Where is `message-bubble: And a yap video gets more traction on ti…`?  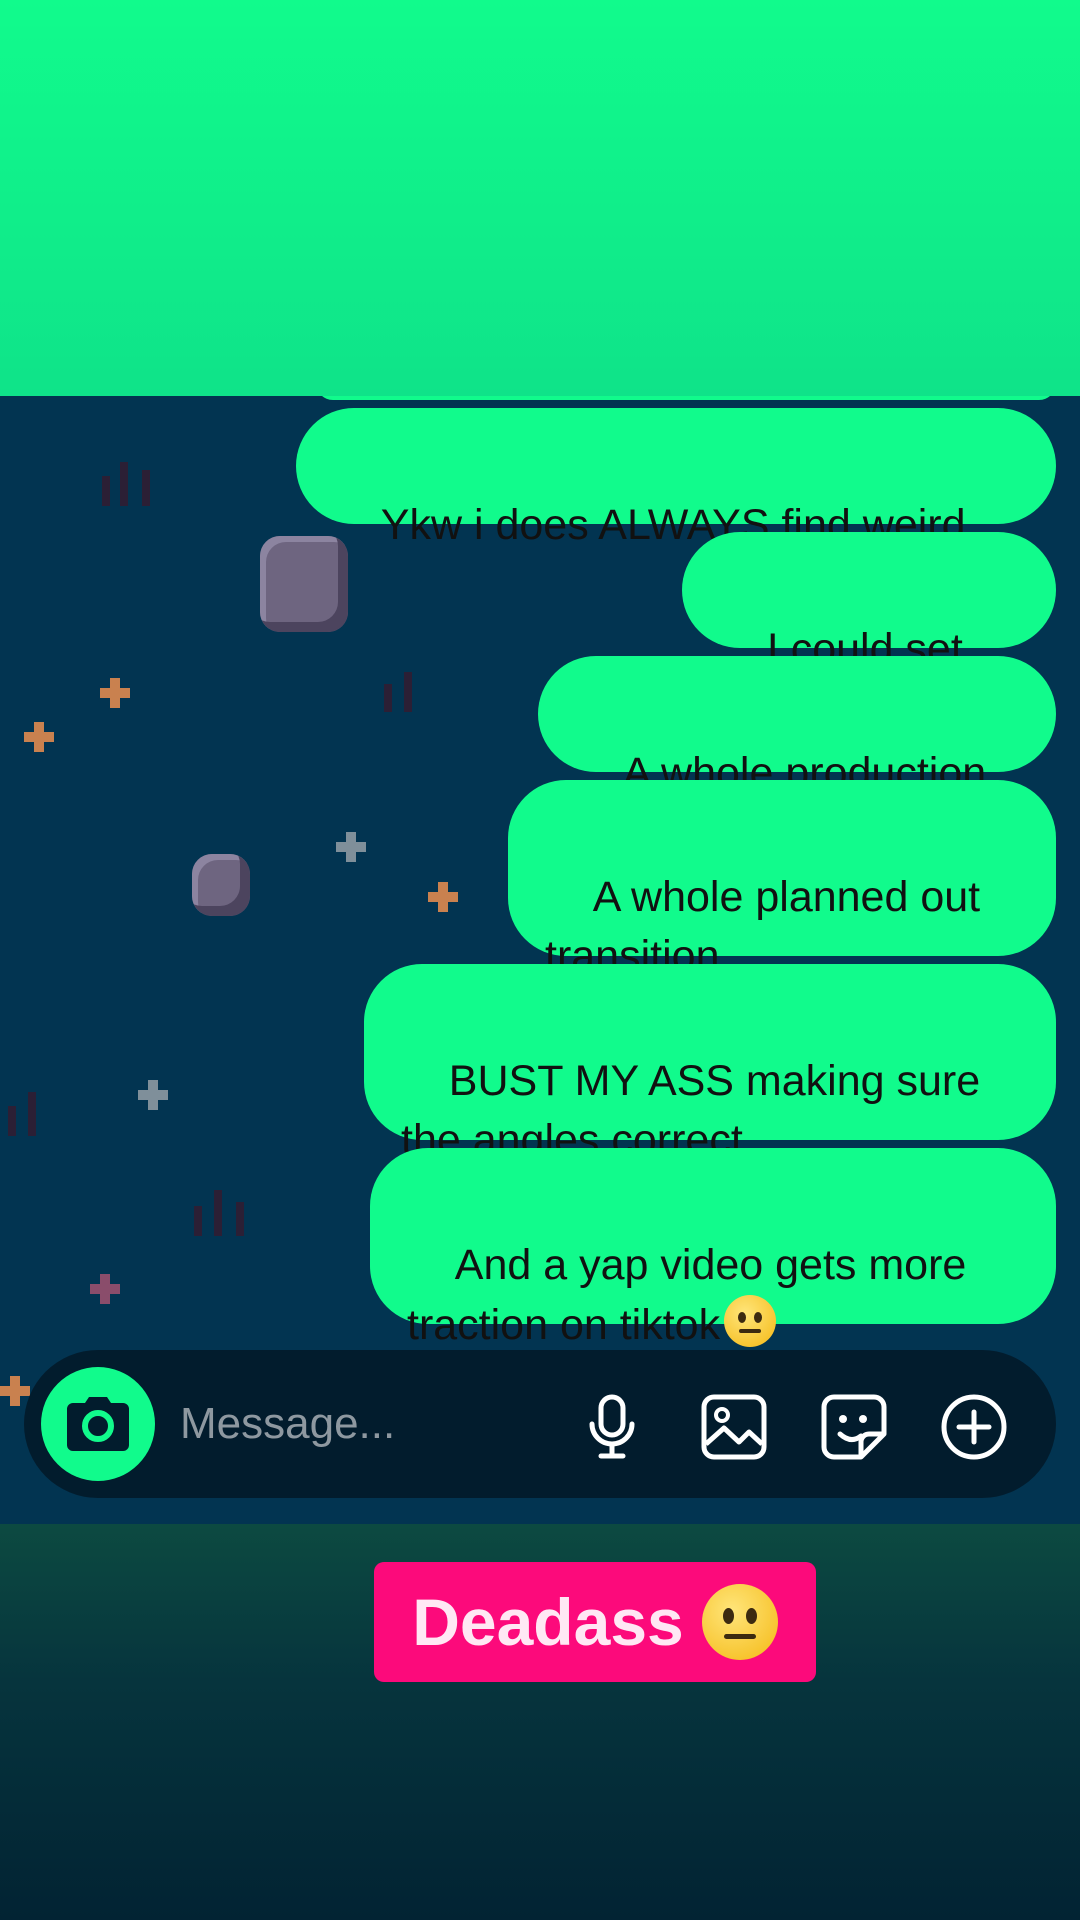
message-bubble: And a yap video gets more traction on ti… is located at coordinates (713, 1248).